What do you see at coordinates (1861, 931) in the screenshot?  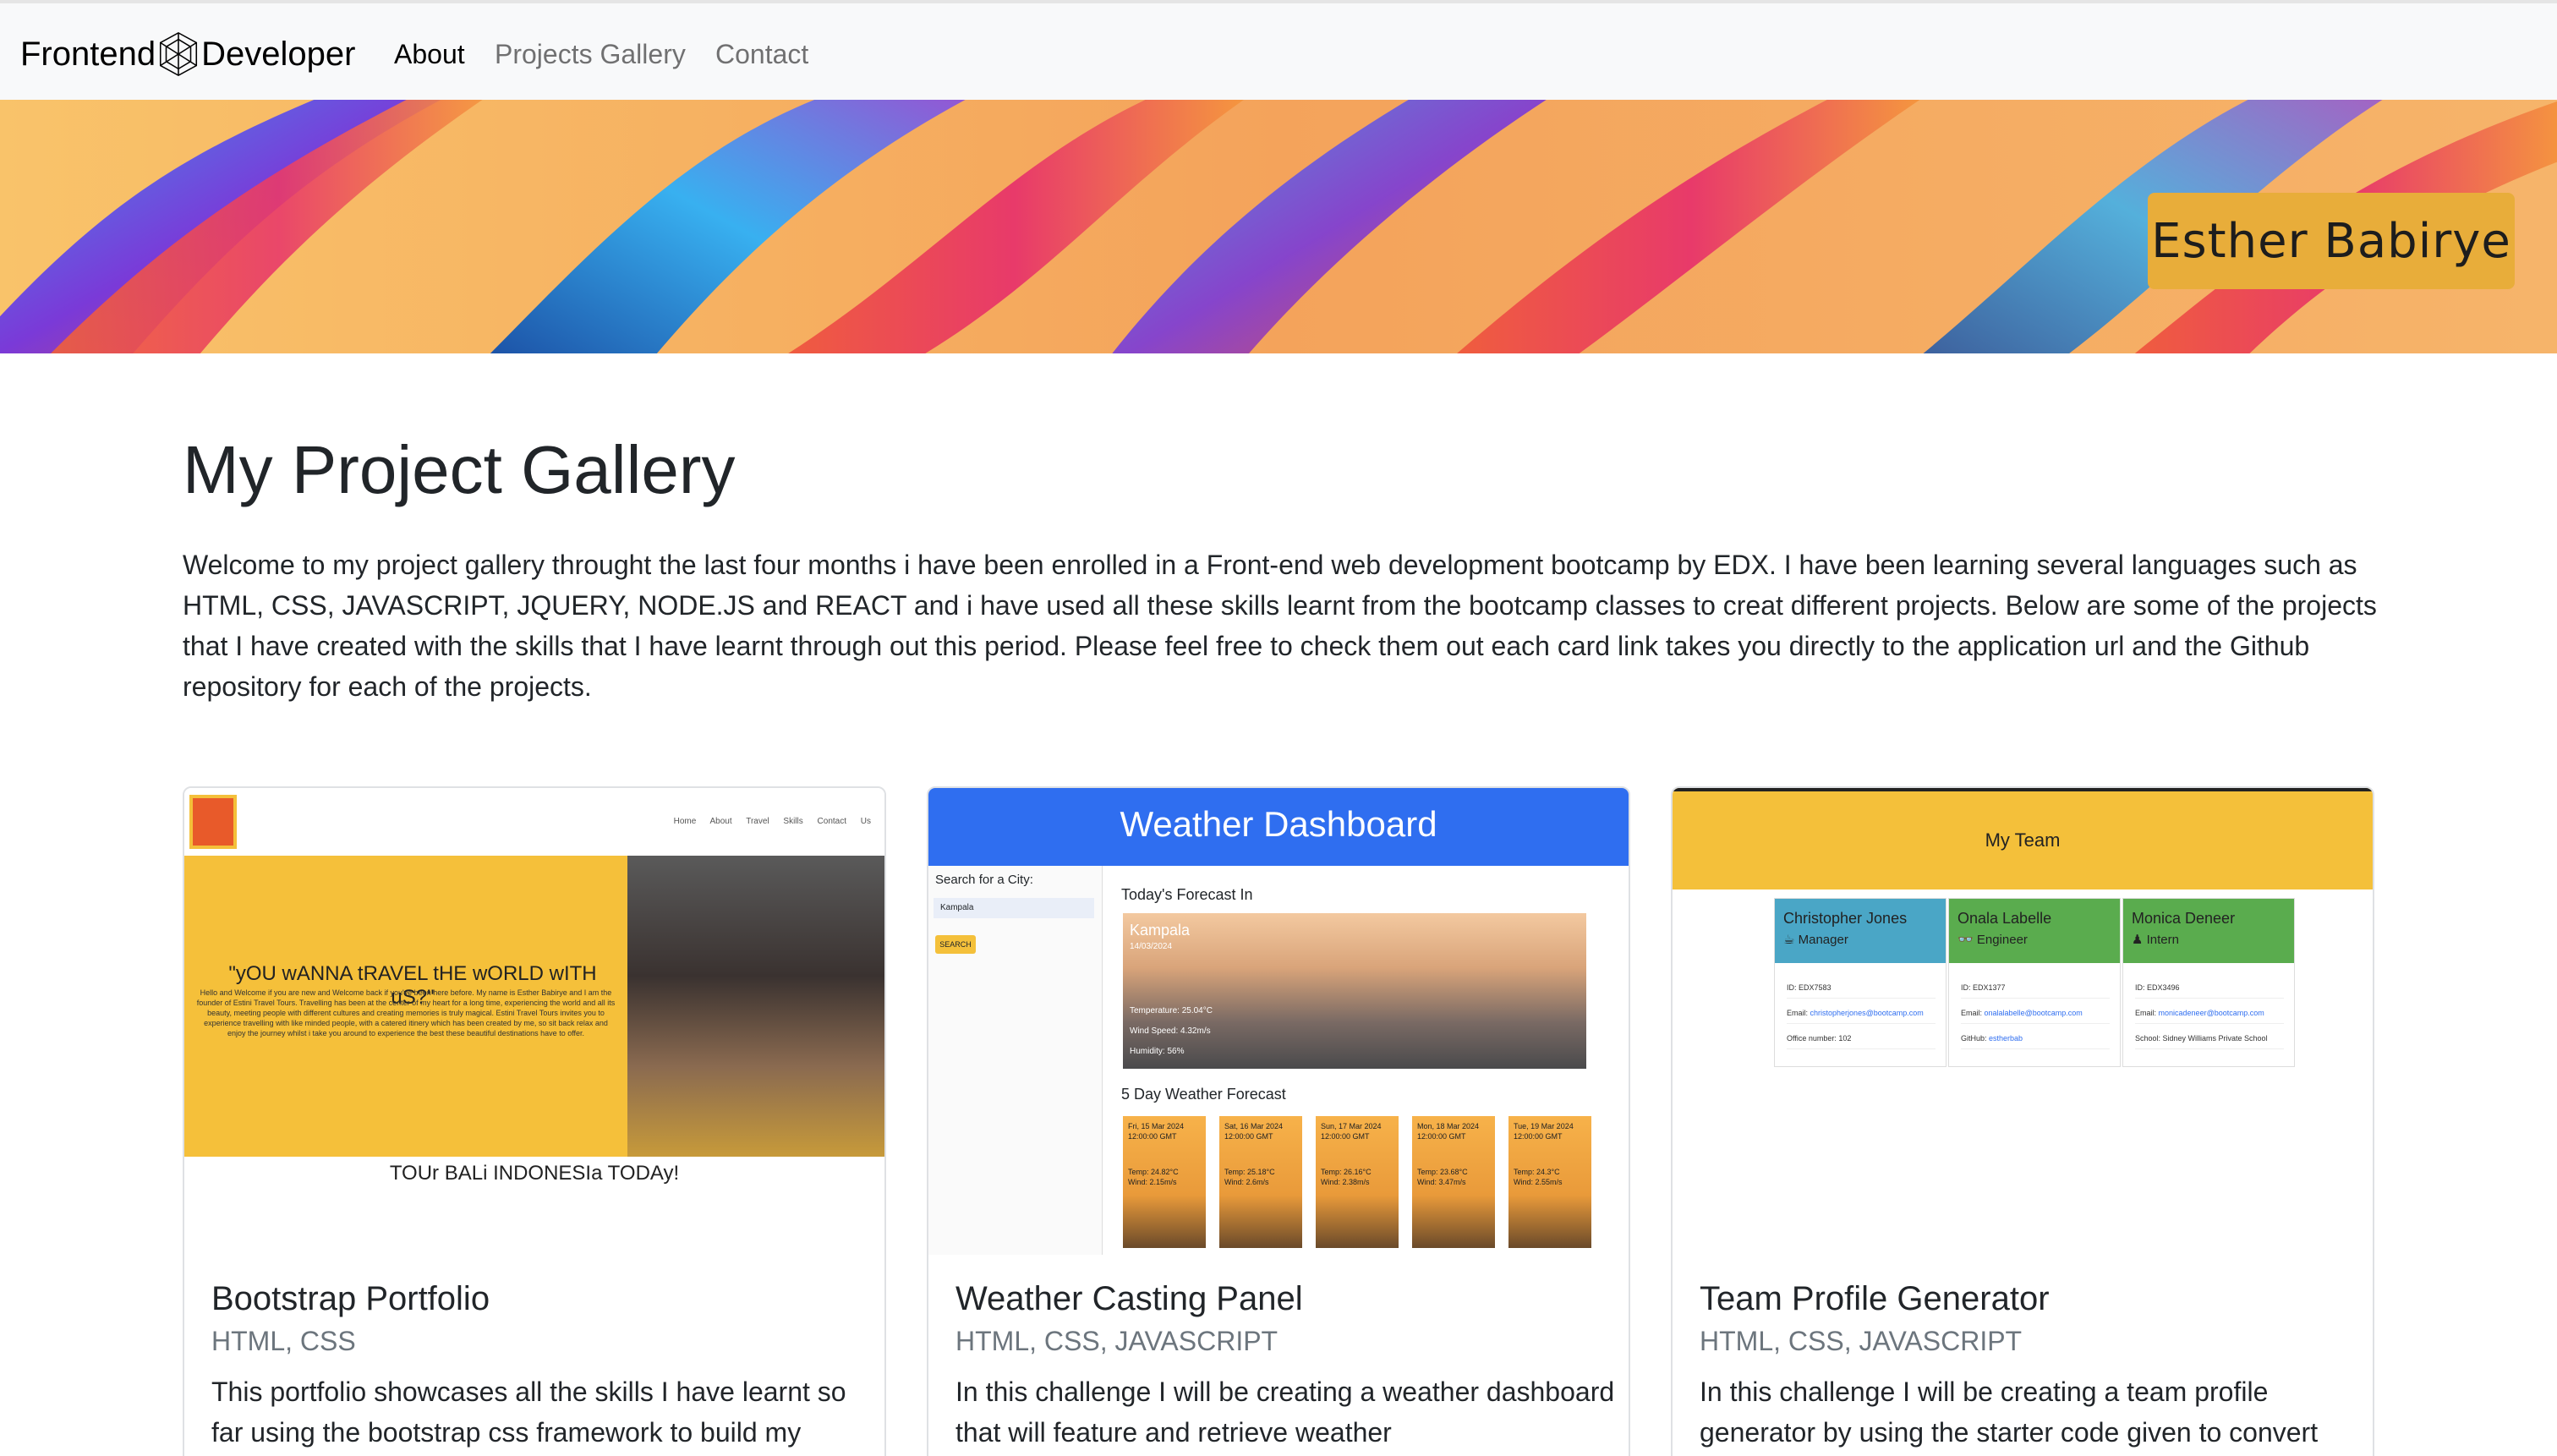 I see `member-header: Christopher Jones ☕ Manager` at bounding box center [1861, 931].